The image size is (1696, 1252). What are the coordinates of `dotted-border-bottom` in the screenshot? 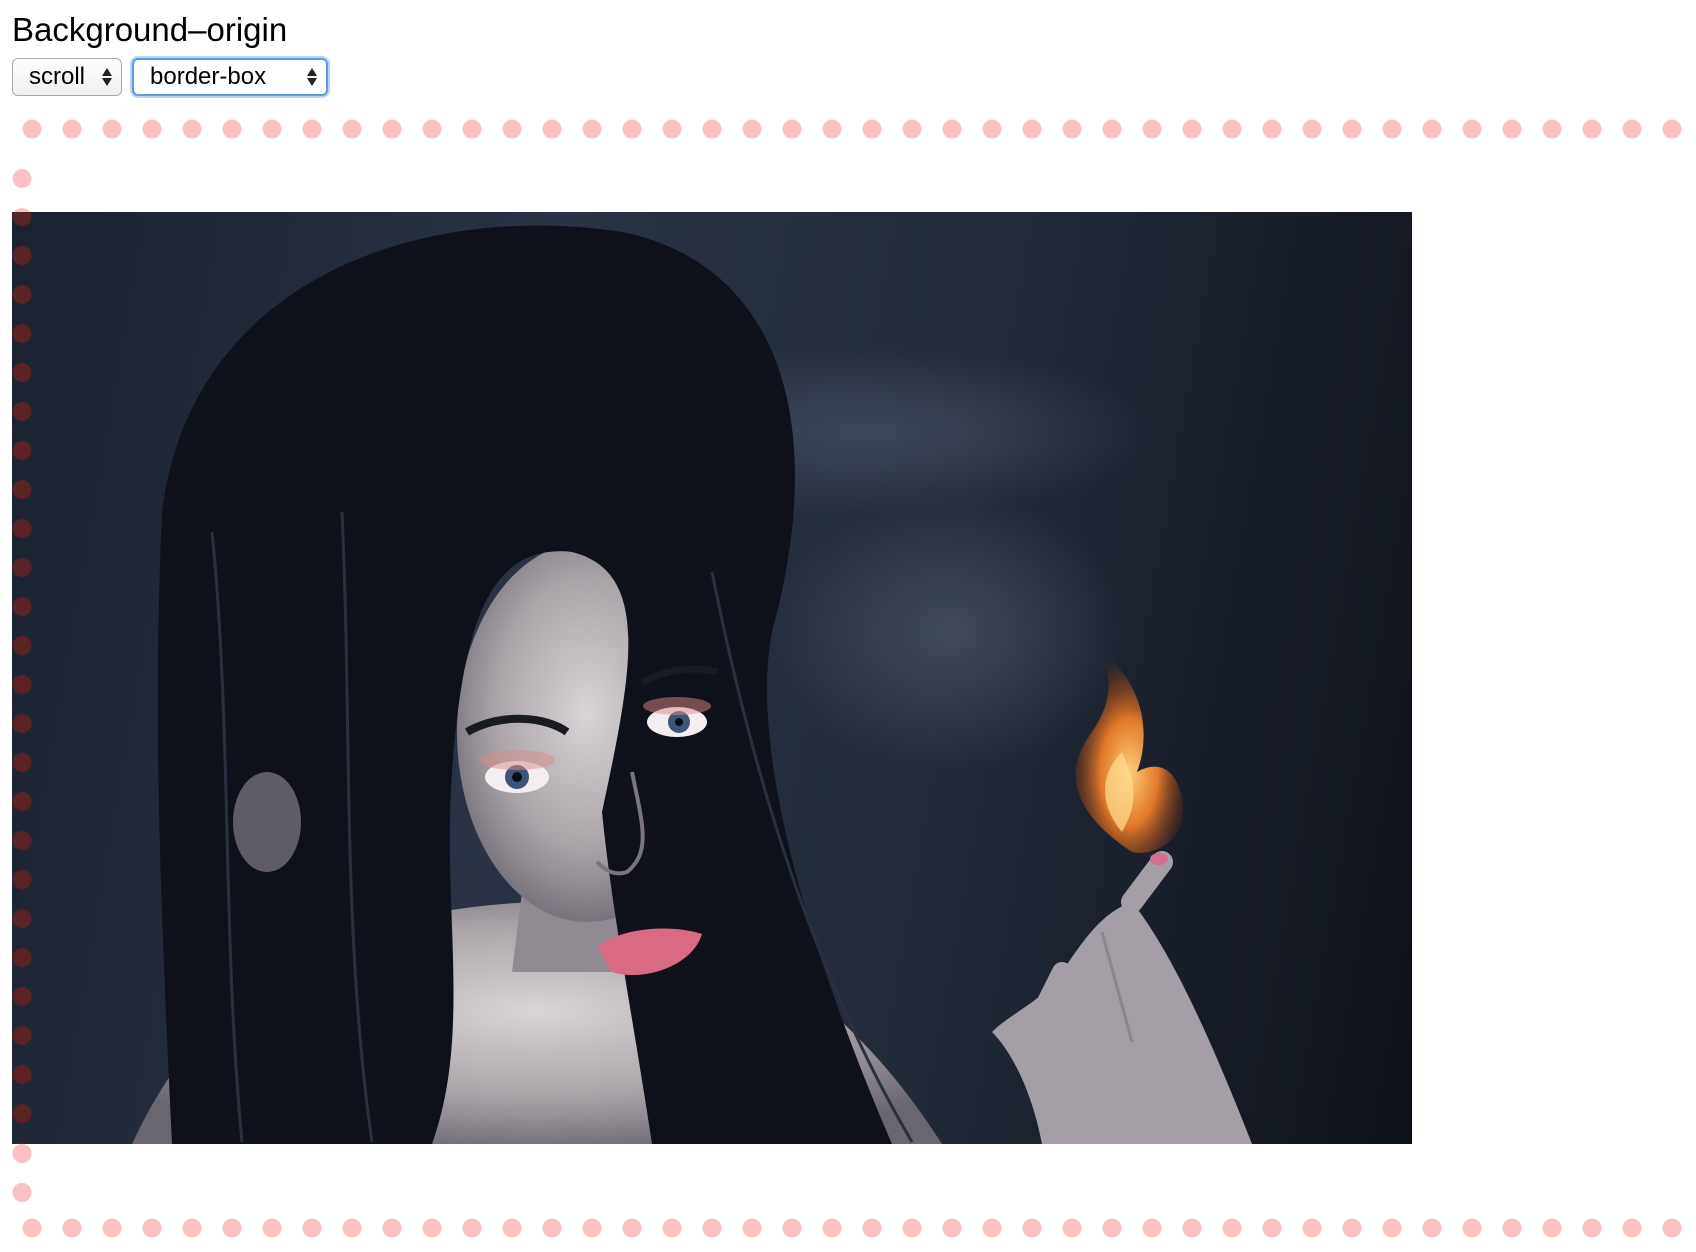 It's located at (854, 1228).